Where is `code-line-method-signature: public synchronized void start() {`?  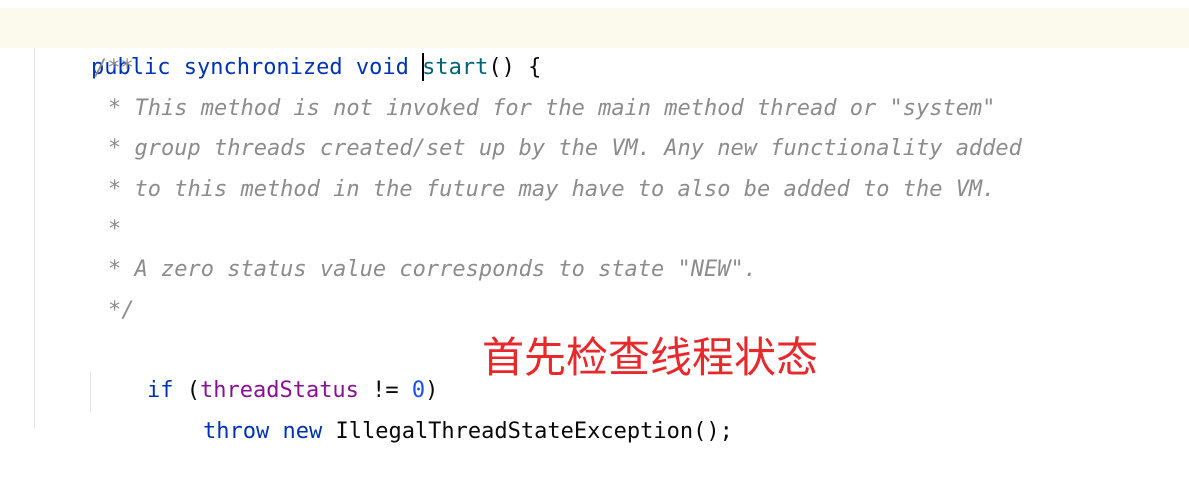
code-line-method-signature: public synchronized void start() { is located at coordinates (289, 44).